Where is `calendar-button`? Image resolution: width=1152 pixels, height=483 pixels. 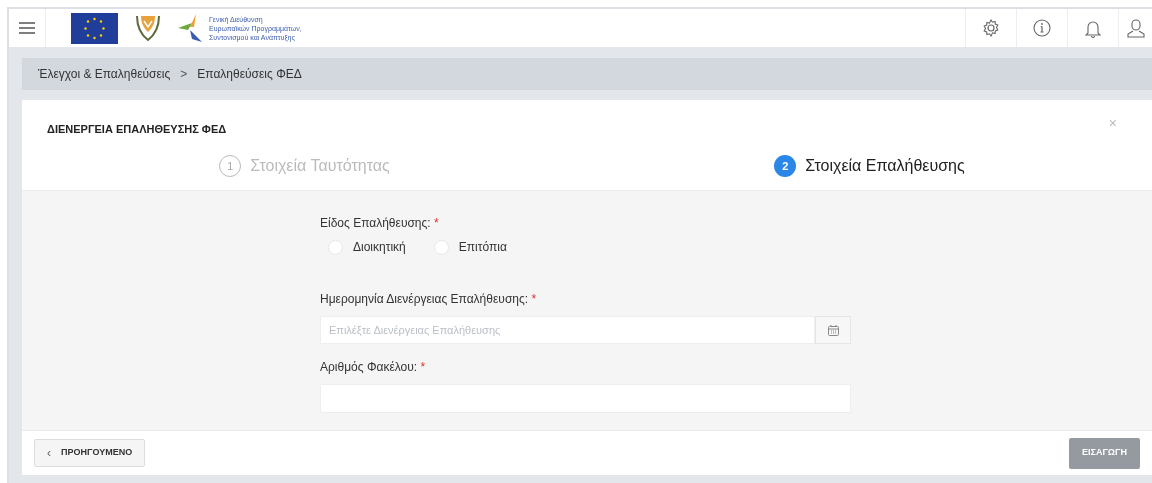
calendar-button is located at coordinates (833, 330).